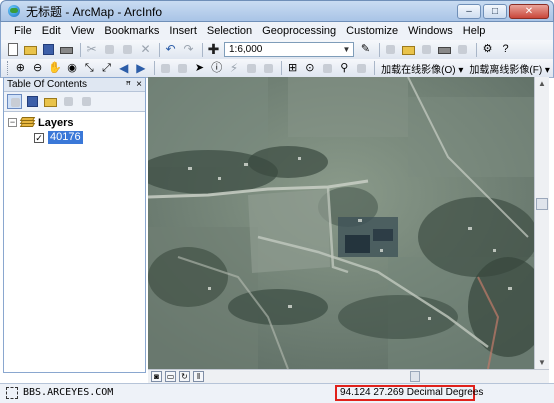  I want to click on table-of-contents-button, so click(390, 49).